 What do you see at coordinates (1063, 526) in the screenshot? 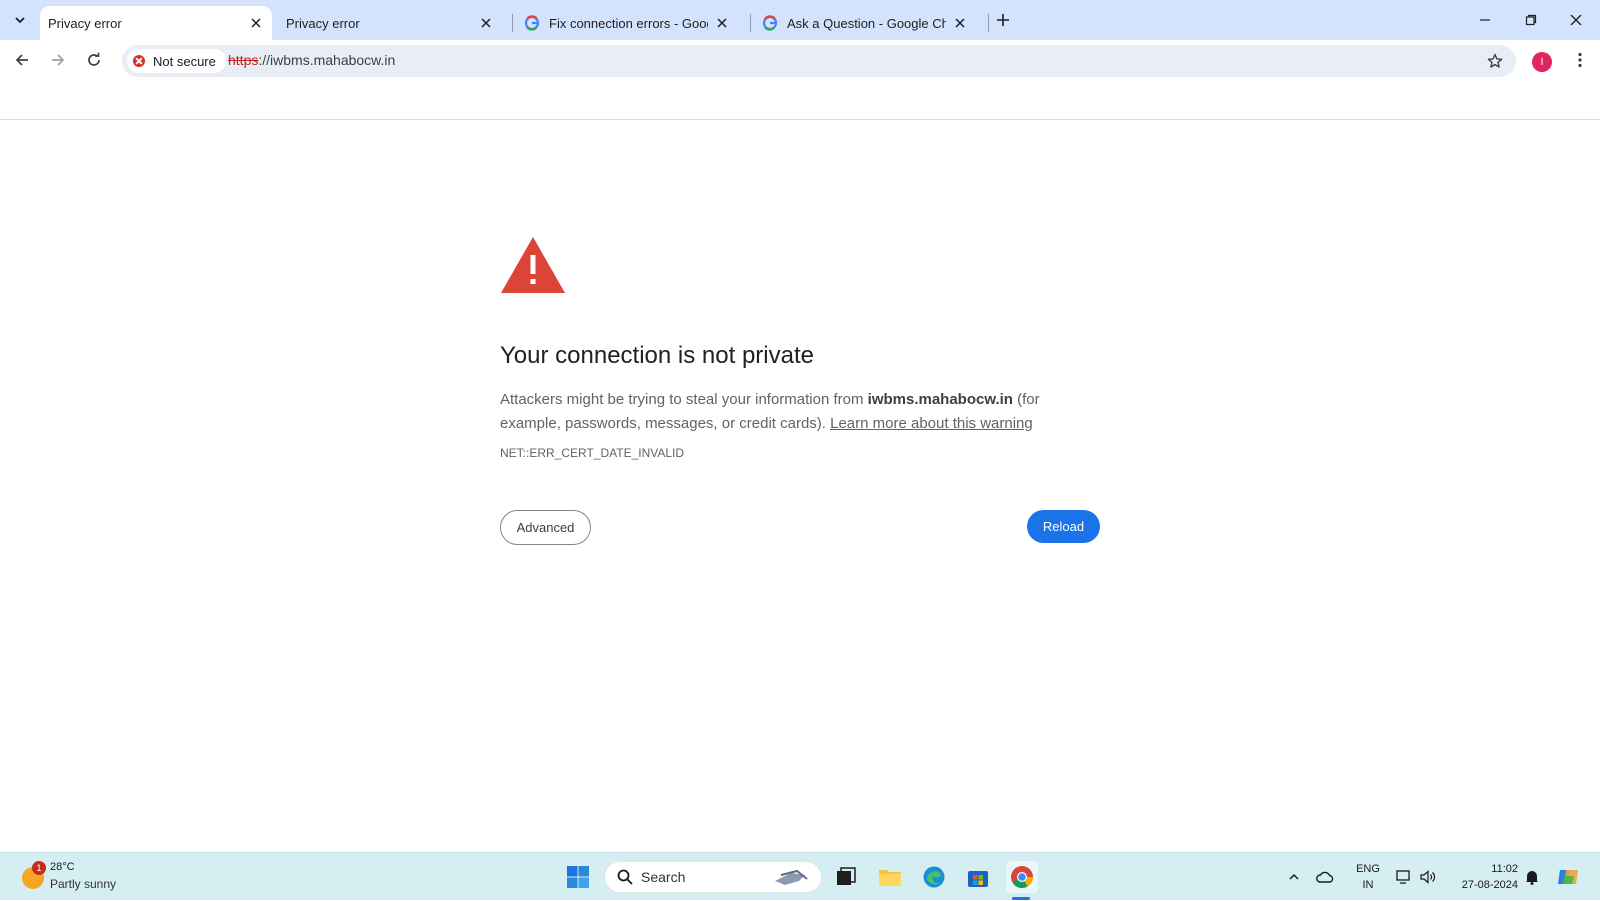
I see `reload-button: Reload` at bounding box center [1063, 526].